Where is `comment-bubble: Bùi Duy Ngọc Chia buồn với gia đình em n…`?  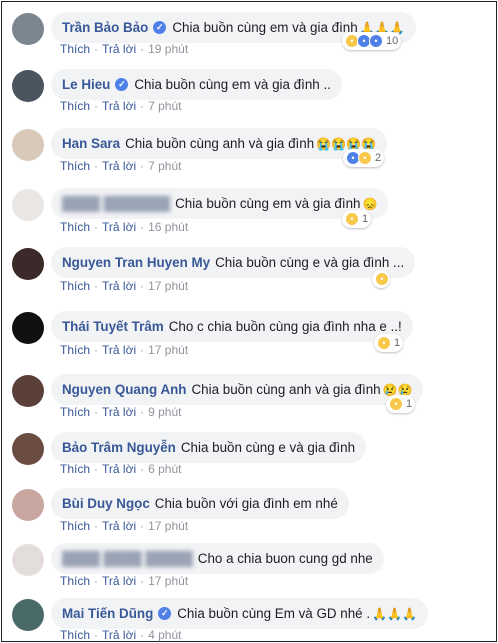
comment-bubble: Bùi Duy Ngọc Chia buồn với gia đình em n… is located at coordinates (200, 503).